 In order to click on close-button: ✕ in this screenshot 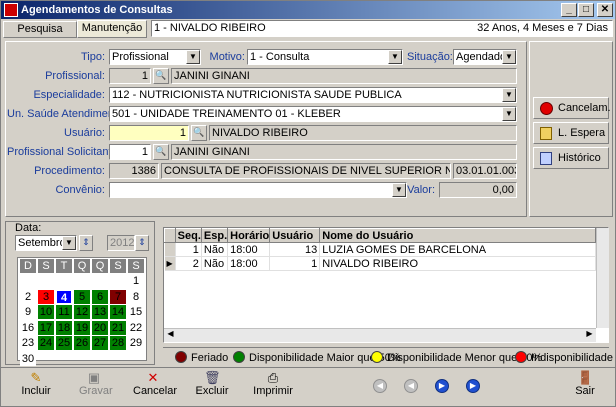, I will do `click(605, 10)`.